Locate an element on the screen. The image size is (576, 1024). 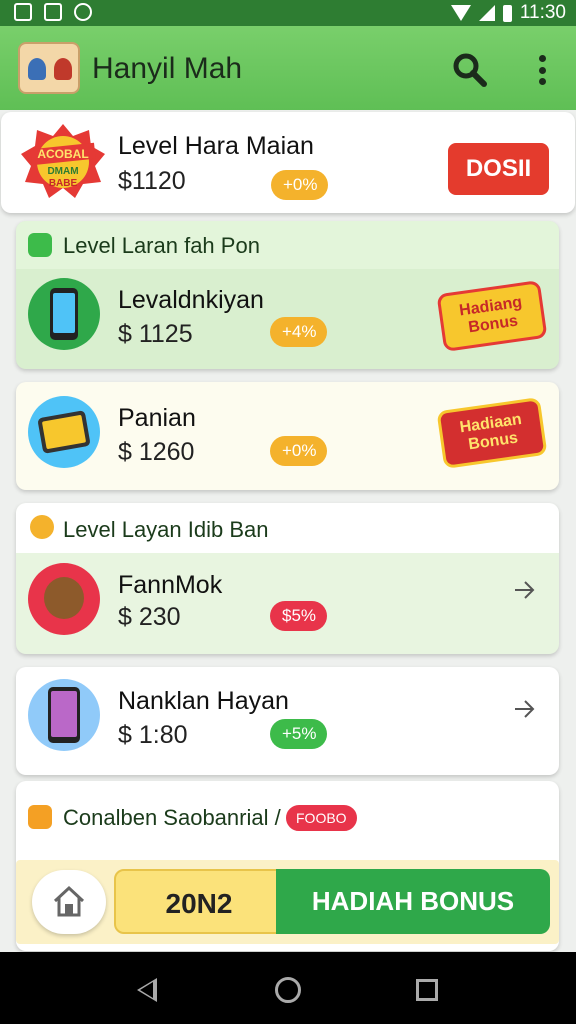
home-button is located at coordinates (69, 902).